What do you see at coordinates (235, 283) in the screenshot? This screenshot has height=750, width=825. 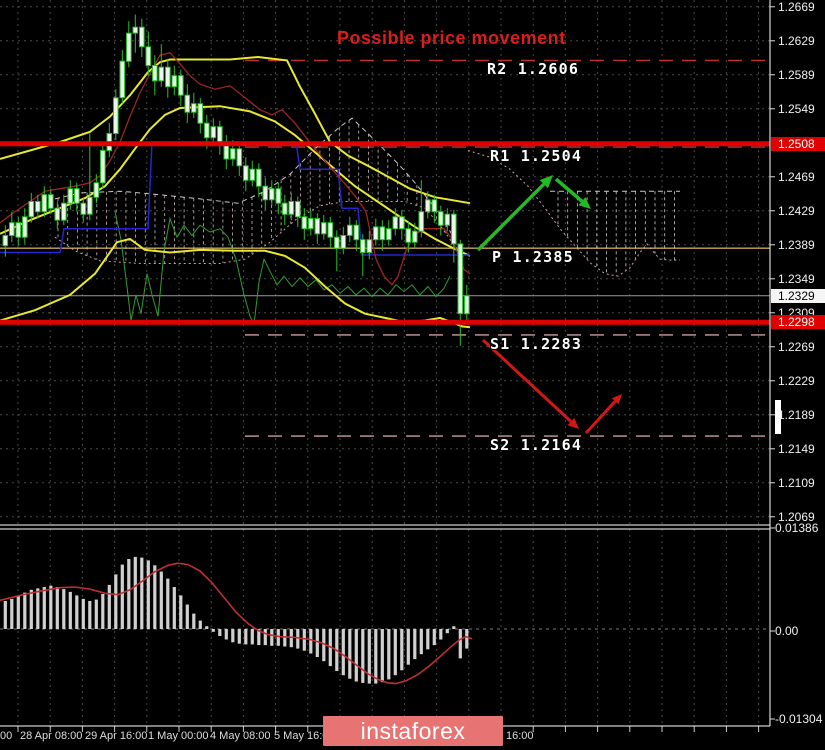 I see `bollinger-lower-band` at bounding box center [235, 283].